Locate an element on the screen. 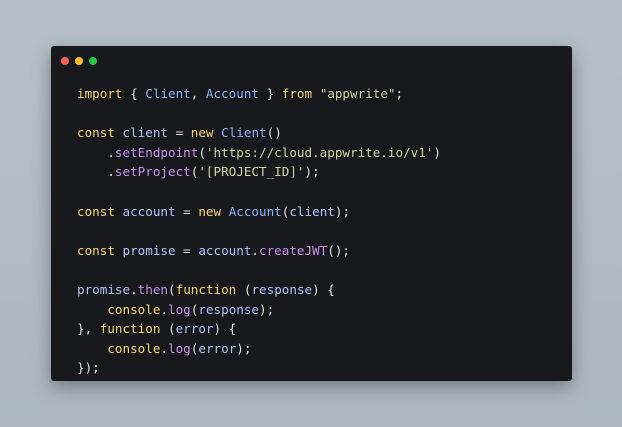  close-dot is located at coordinates (65, 61).